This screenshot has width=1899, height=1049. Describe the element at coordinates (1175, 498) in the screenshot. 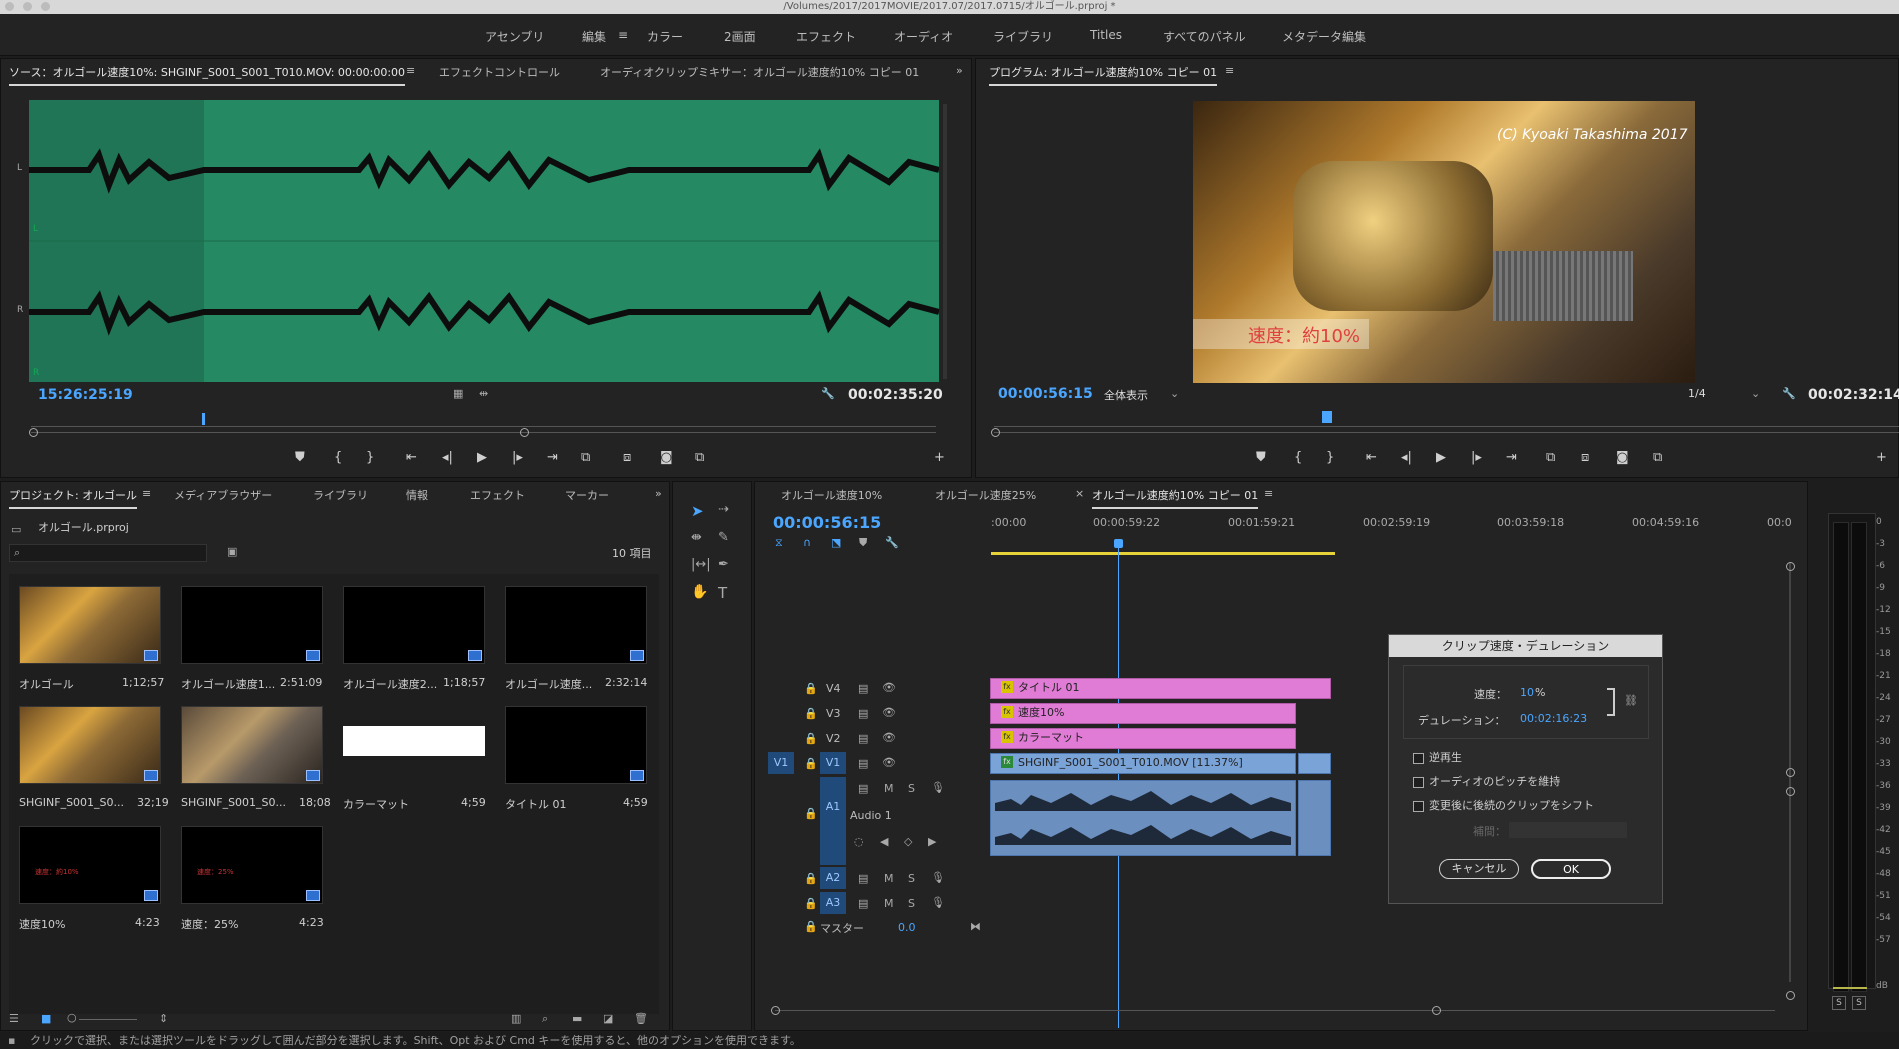

I see `tab-seq-copy: オルゴール速度約10% コピー 01` at that location.